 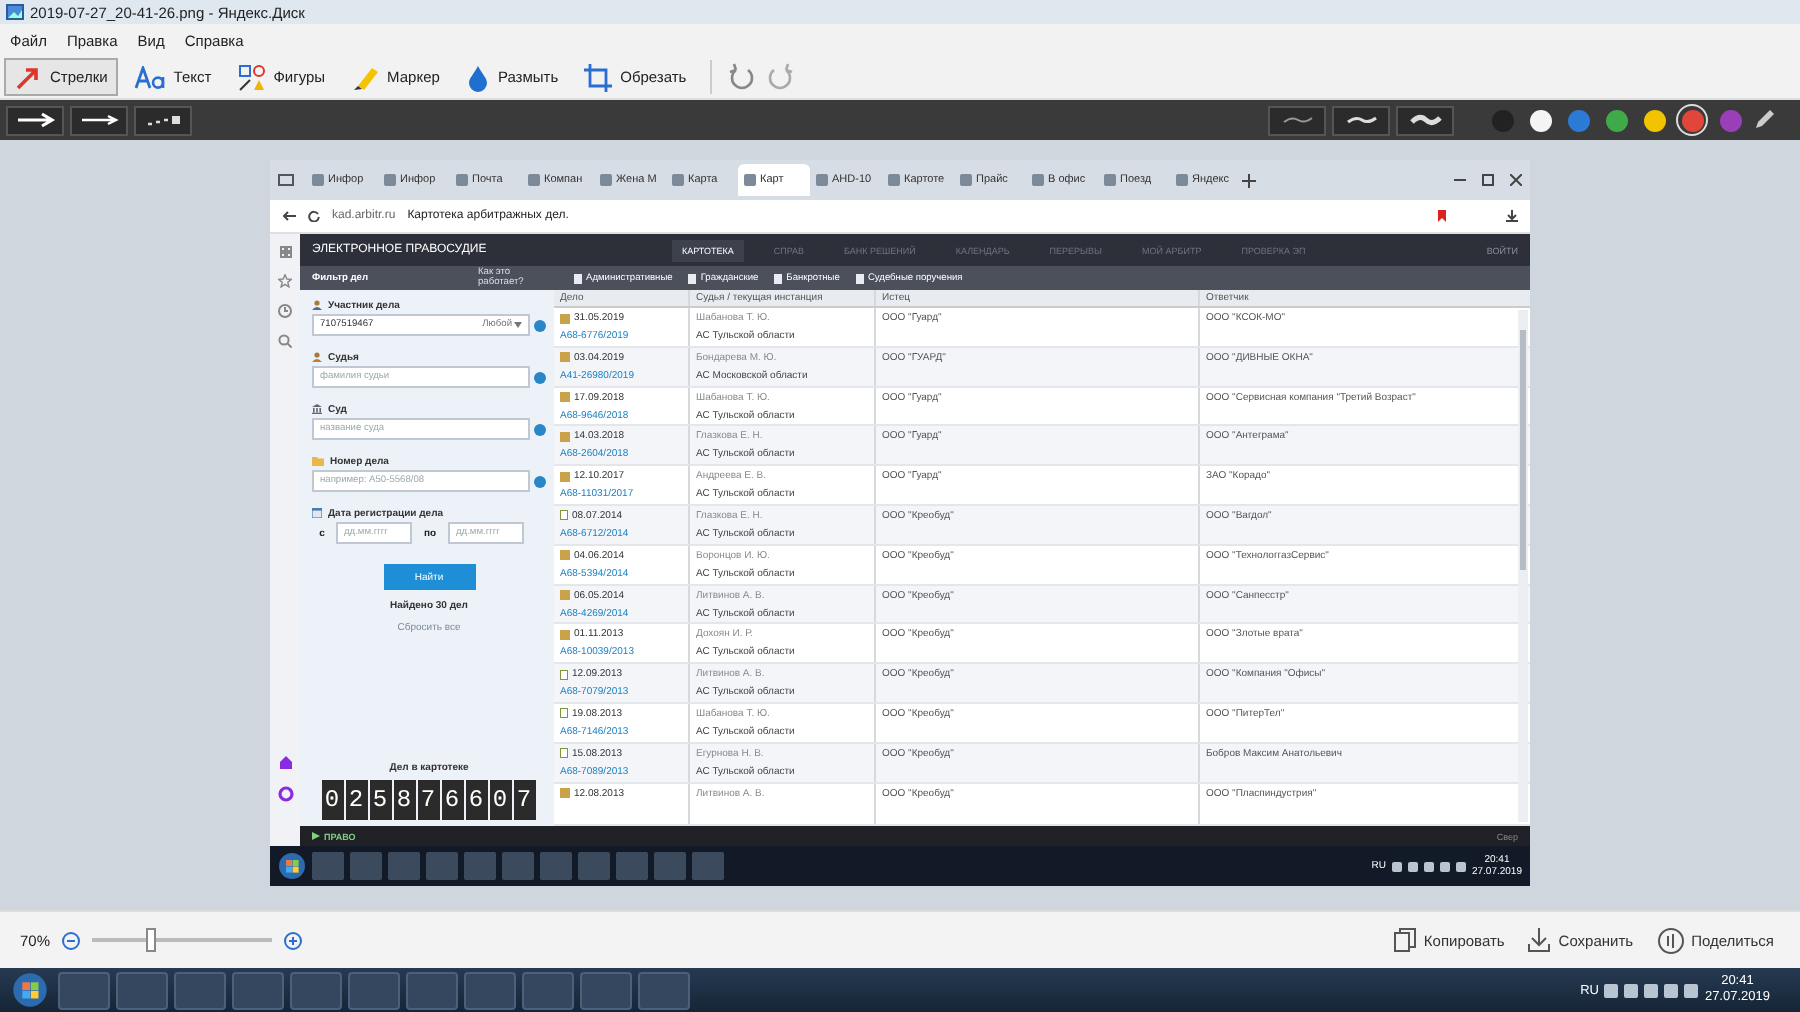 I want to click on circle-icon, so click(x=285, y=794).